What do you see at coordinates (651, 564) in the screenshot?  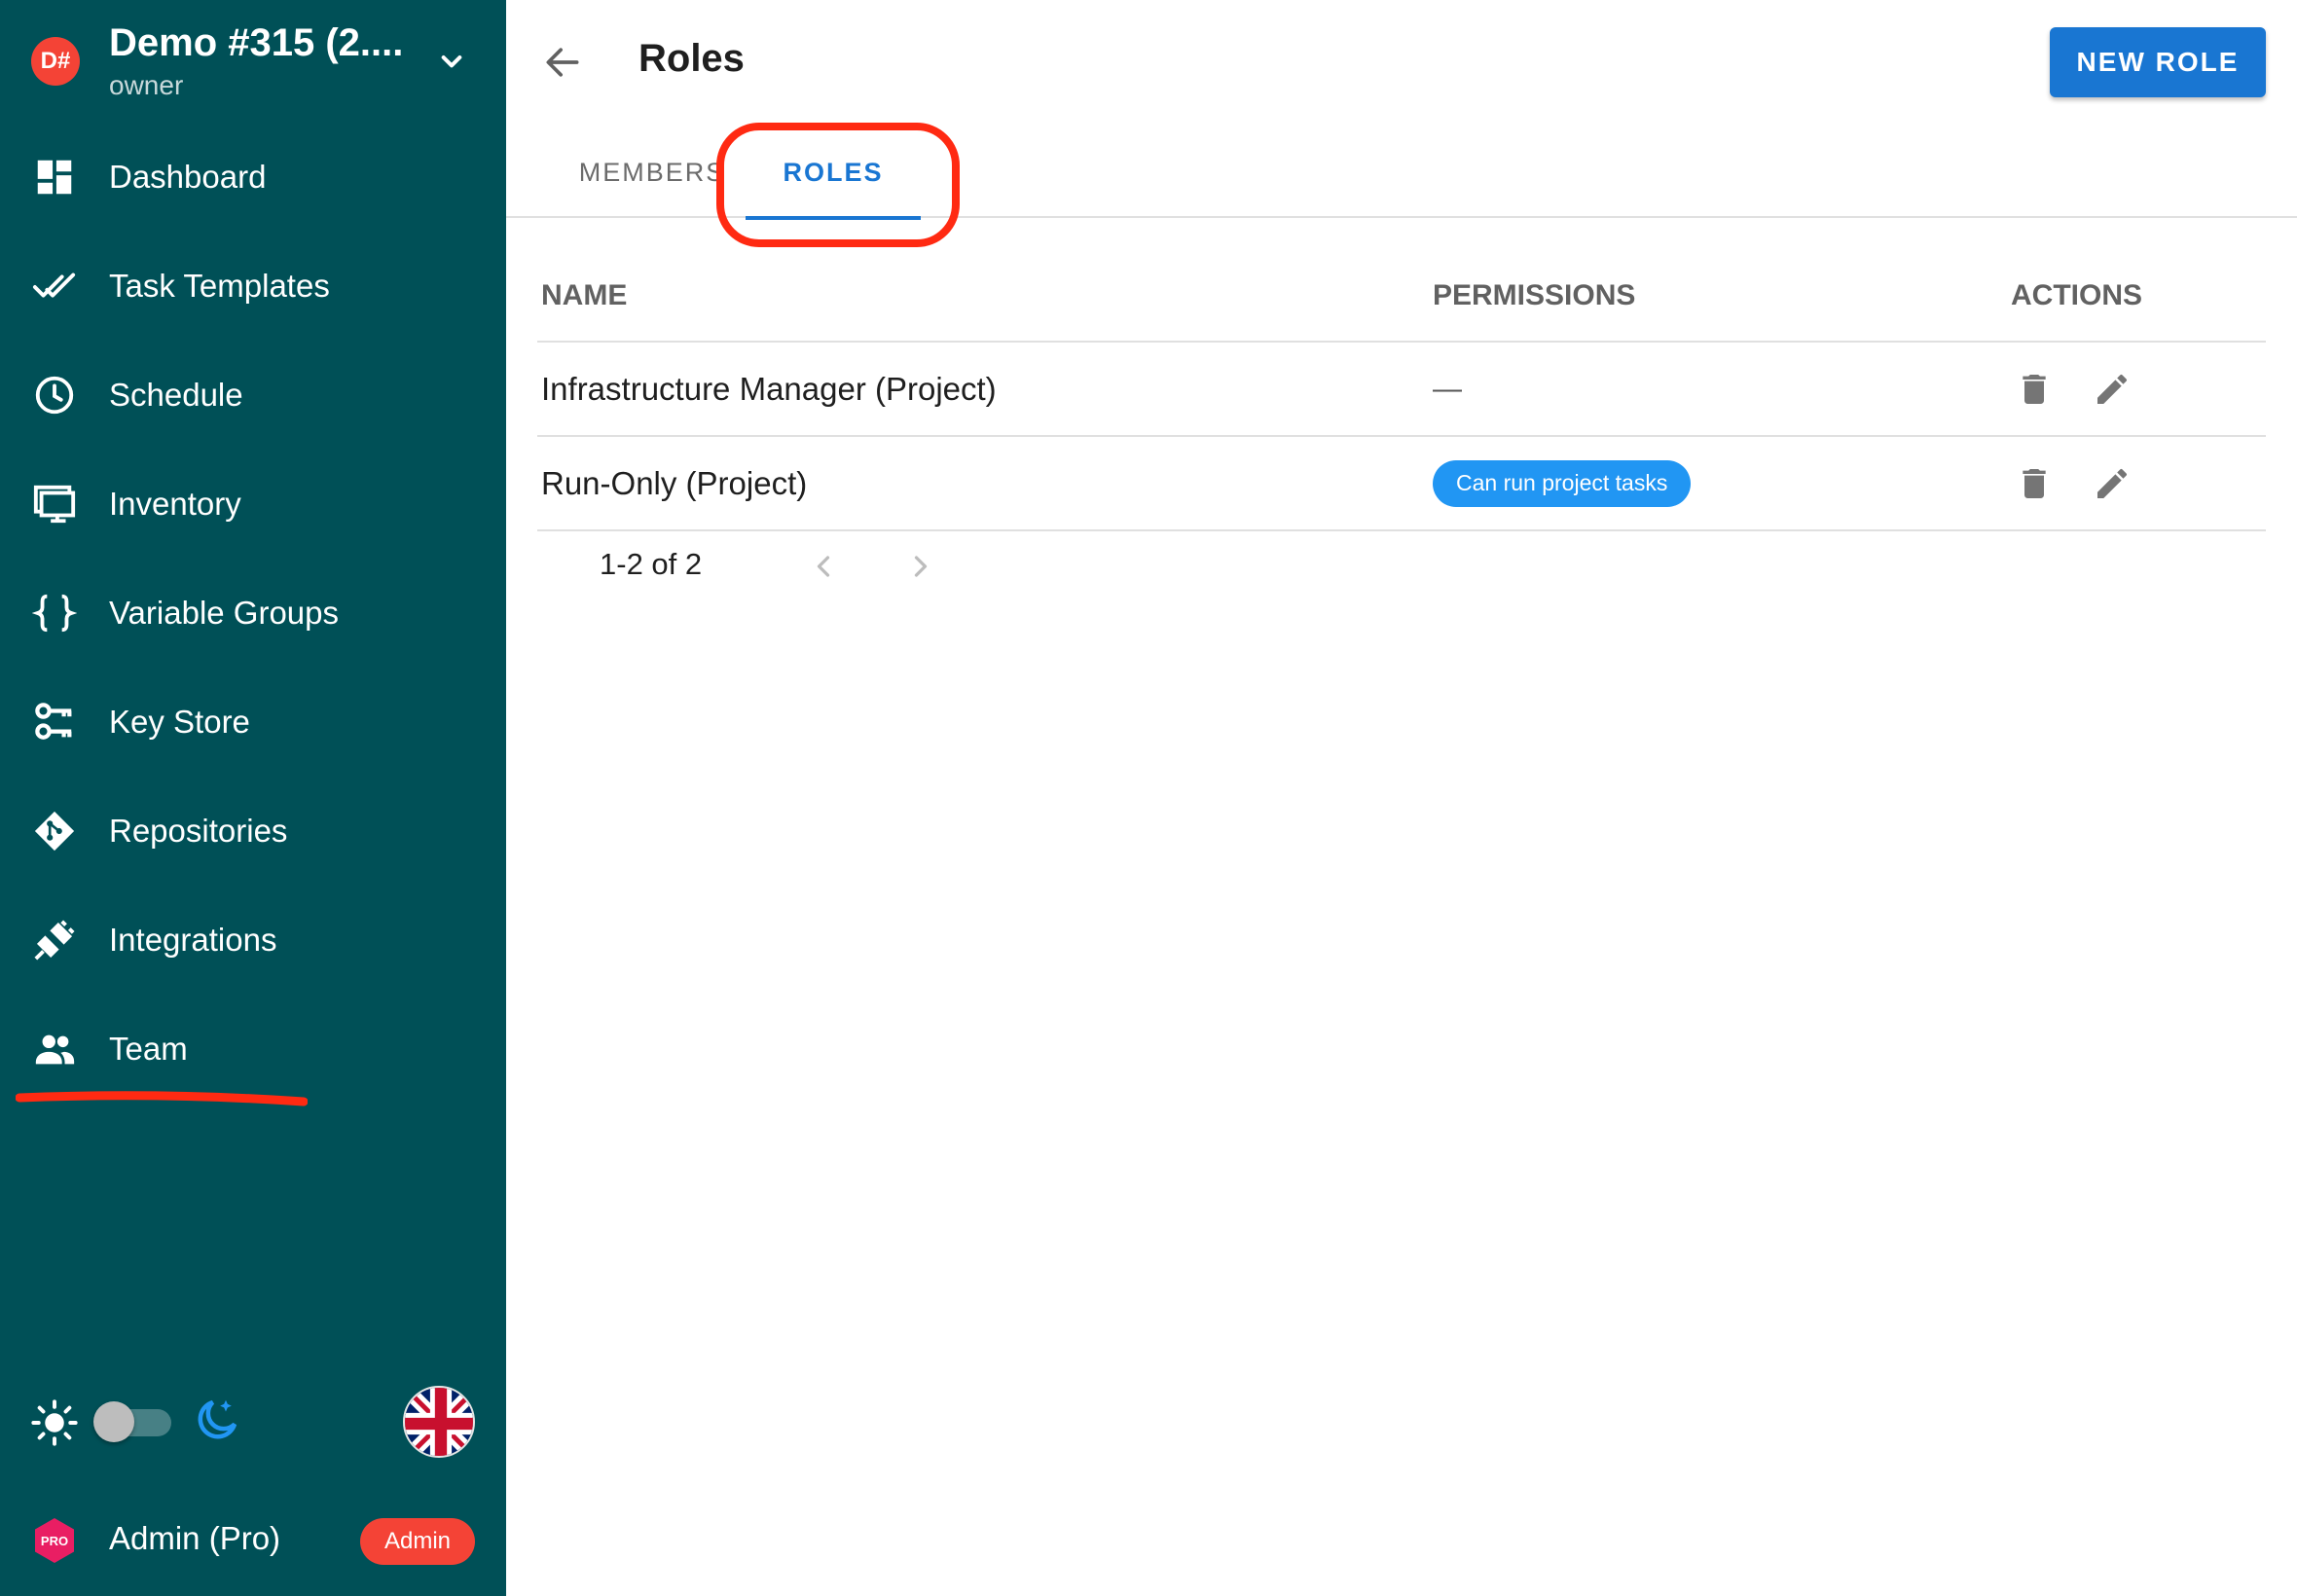 I see `pagination-text: 1-2 of 2` at bounding box center [651, 564].